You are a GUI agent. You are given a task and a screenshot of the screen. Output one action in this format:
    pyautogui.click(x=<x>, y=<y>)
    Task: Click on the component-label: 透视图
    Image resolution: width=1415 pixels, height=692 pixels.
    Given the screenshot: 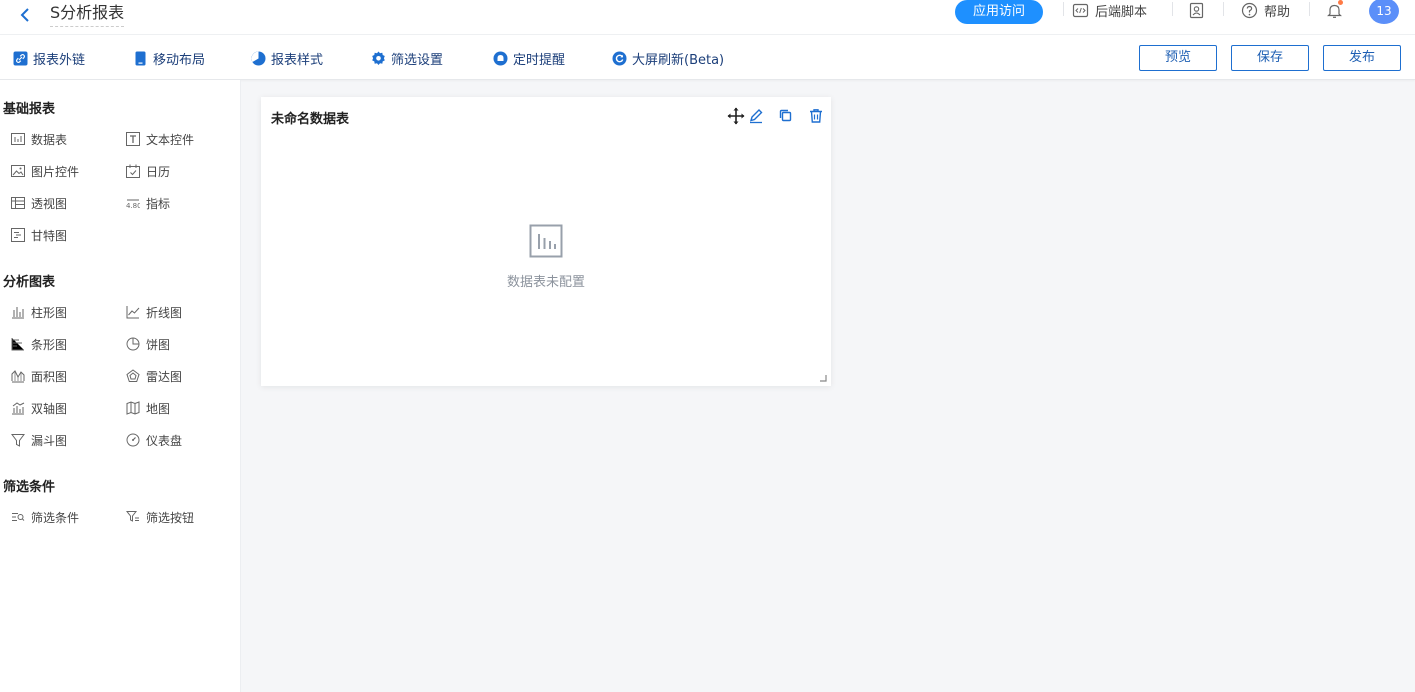 What is the action you would take?
    pyautogui.click(x=49, y=203)
    